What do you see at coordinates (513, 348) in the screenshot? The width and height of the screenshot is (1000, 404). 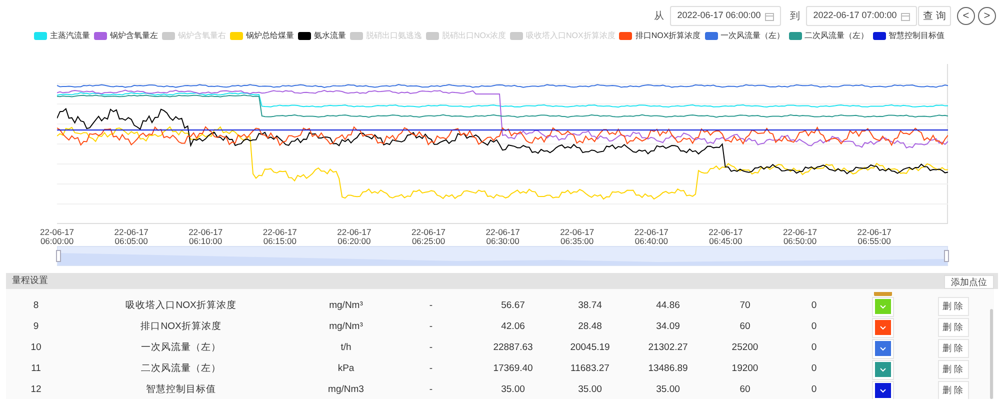 I see `table-cell-text: 22887.63` at bounding box center [513, 348].